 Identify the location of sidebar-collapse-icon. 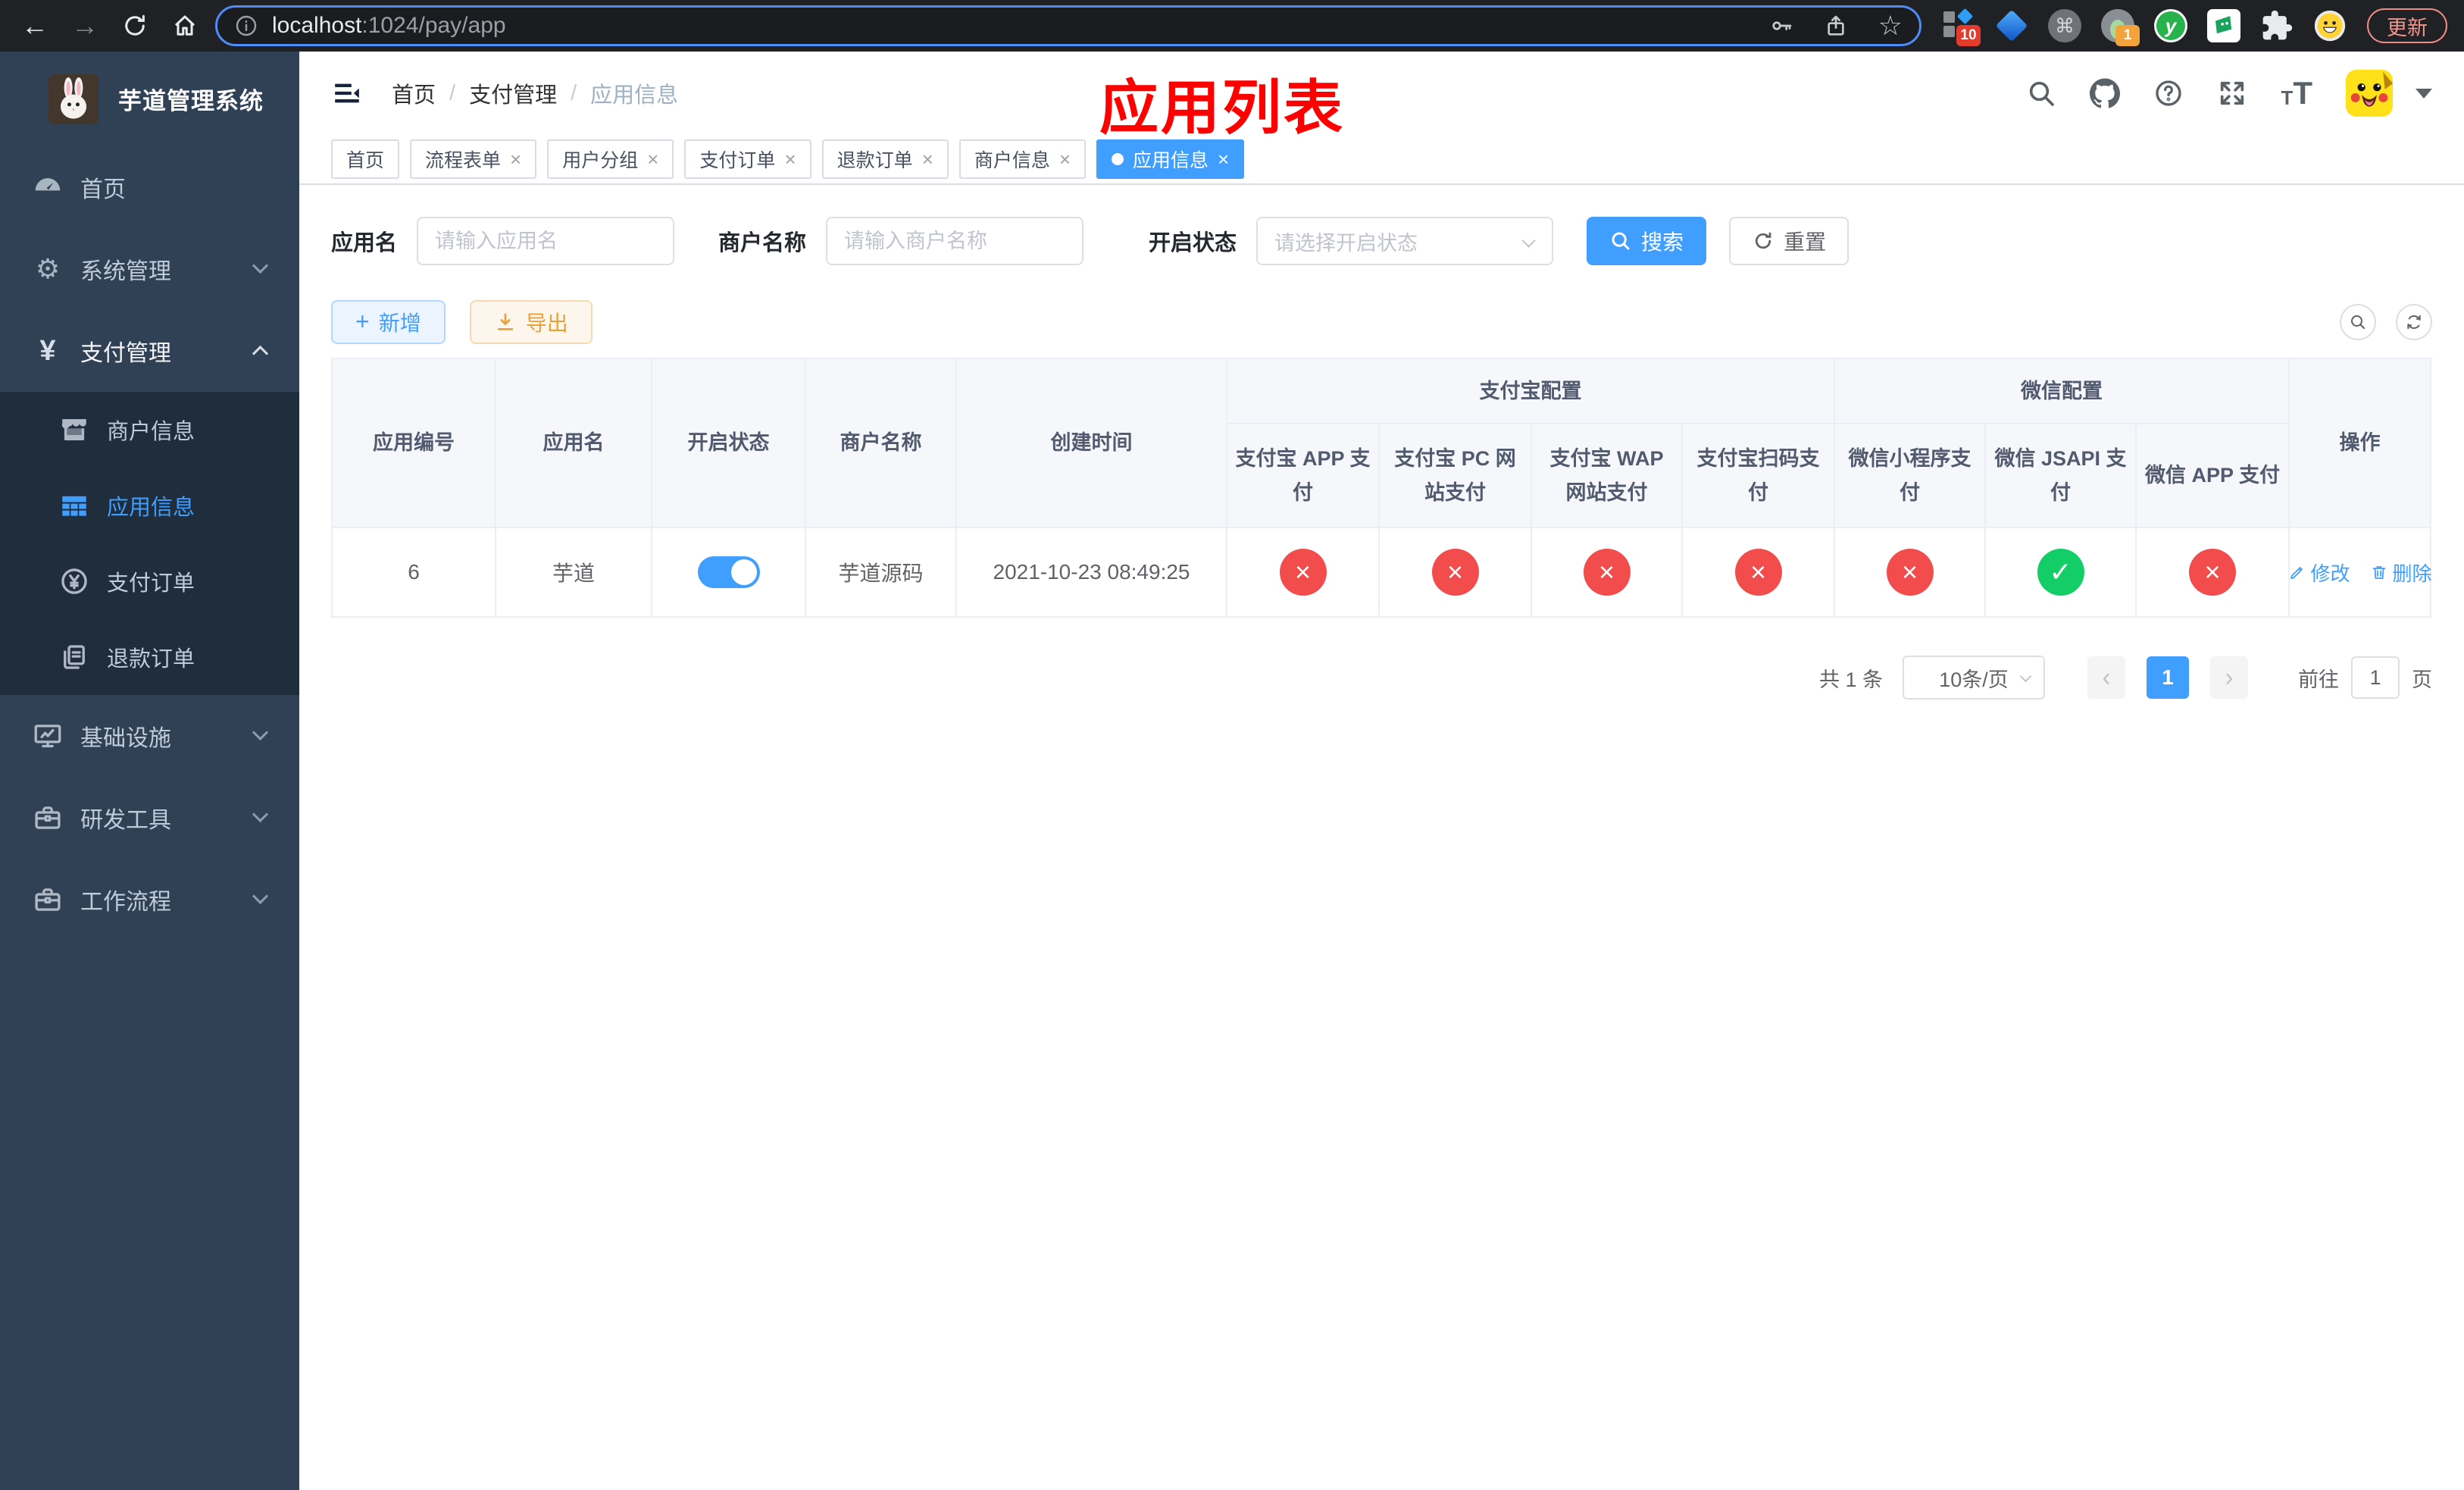
(347, 93).